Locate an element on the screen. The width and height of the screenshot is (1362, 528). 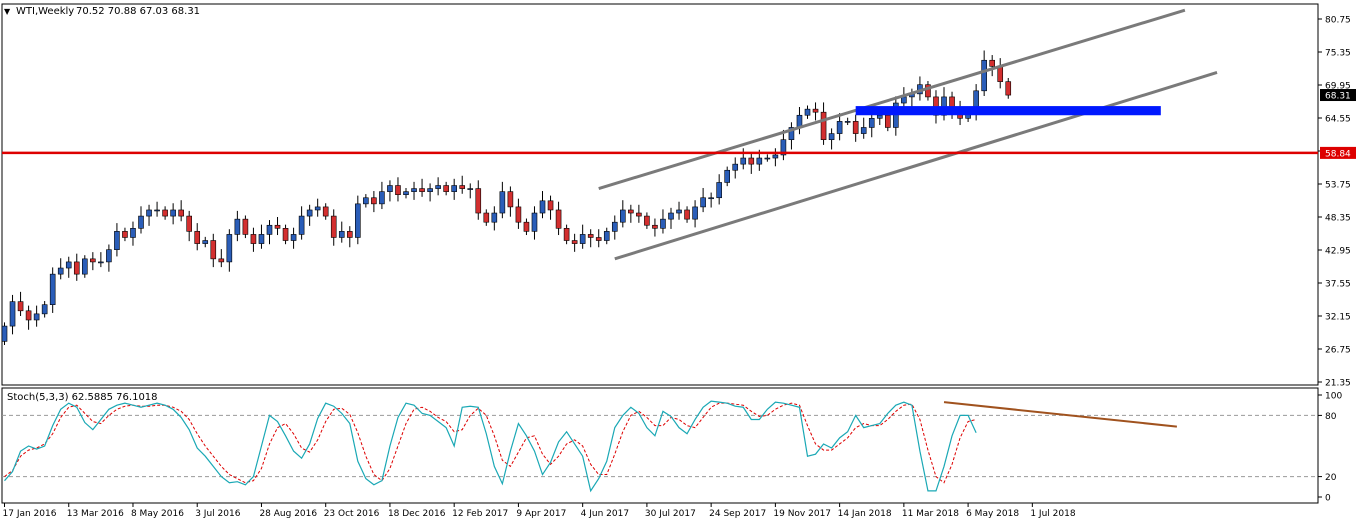
x-tick-label: 24 Sep 2017 is located at coordinates (737, 514).